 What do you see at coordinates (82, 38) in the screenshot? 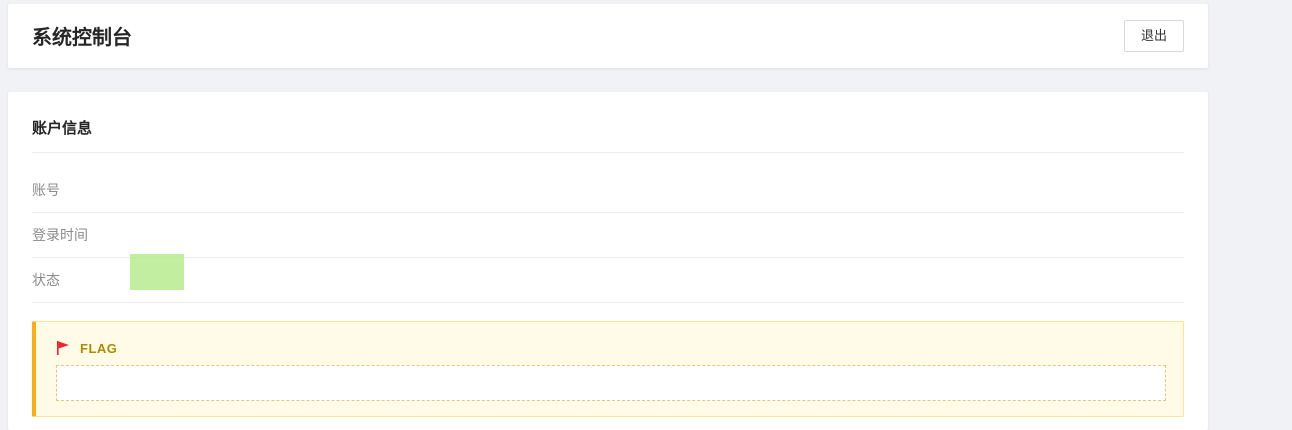
I see `page-title: 系统控制台` at bounding box center [82, 38].